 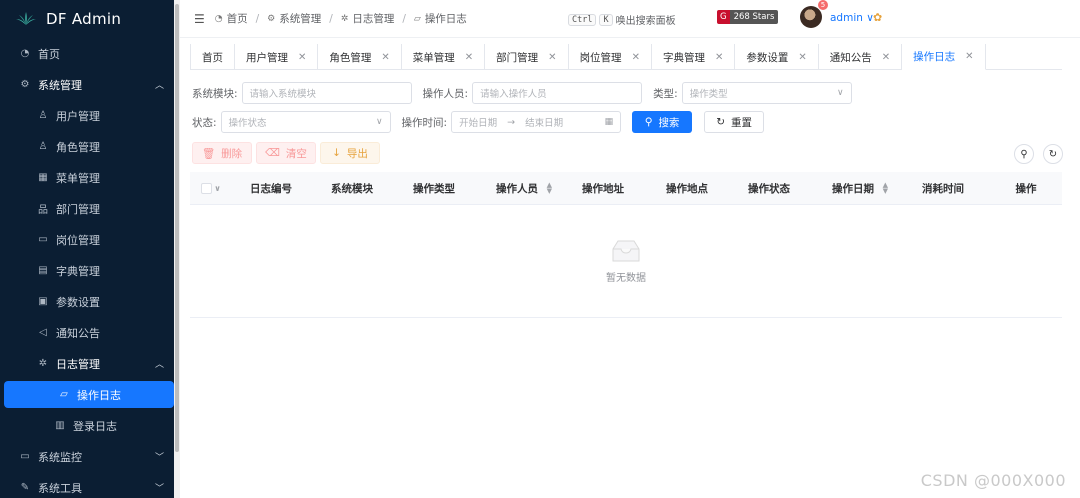 I want to click on delete-button: 🗑 删除, so click(x=222, y=153).